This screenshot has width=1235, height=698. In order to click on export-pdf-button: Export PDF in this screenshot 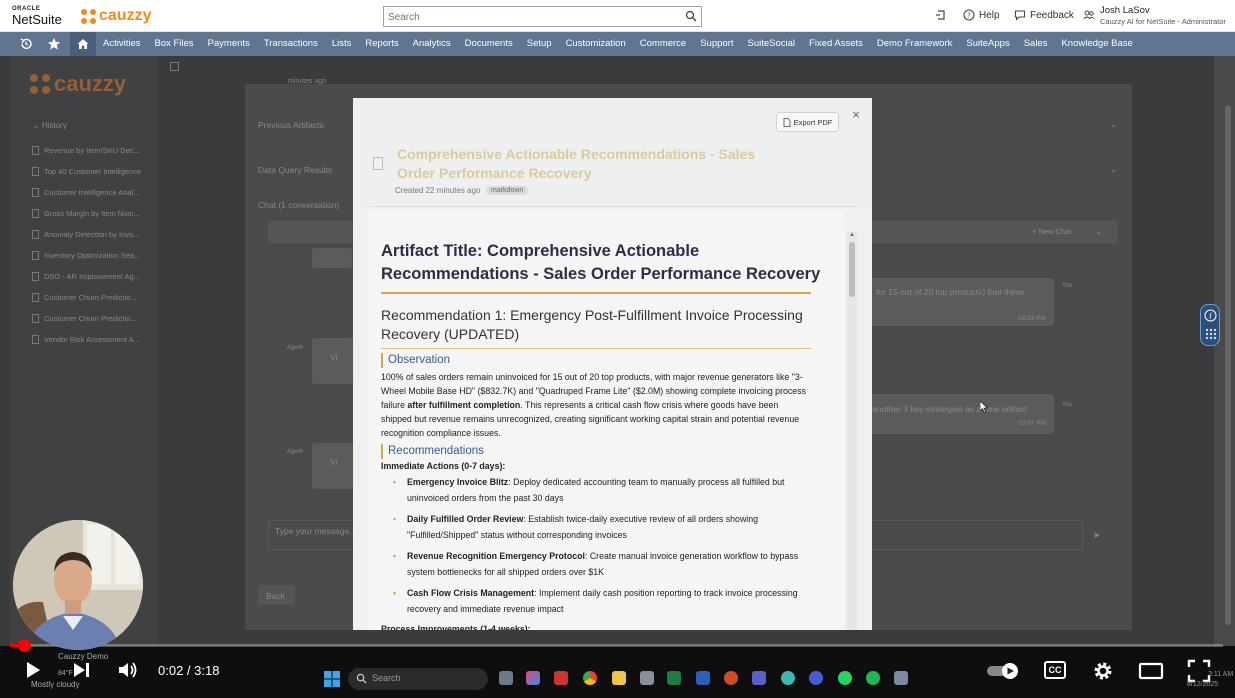, I will do `click(807, 122)`.